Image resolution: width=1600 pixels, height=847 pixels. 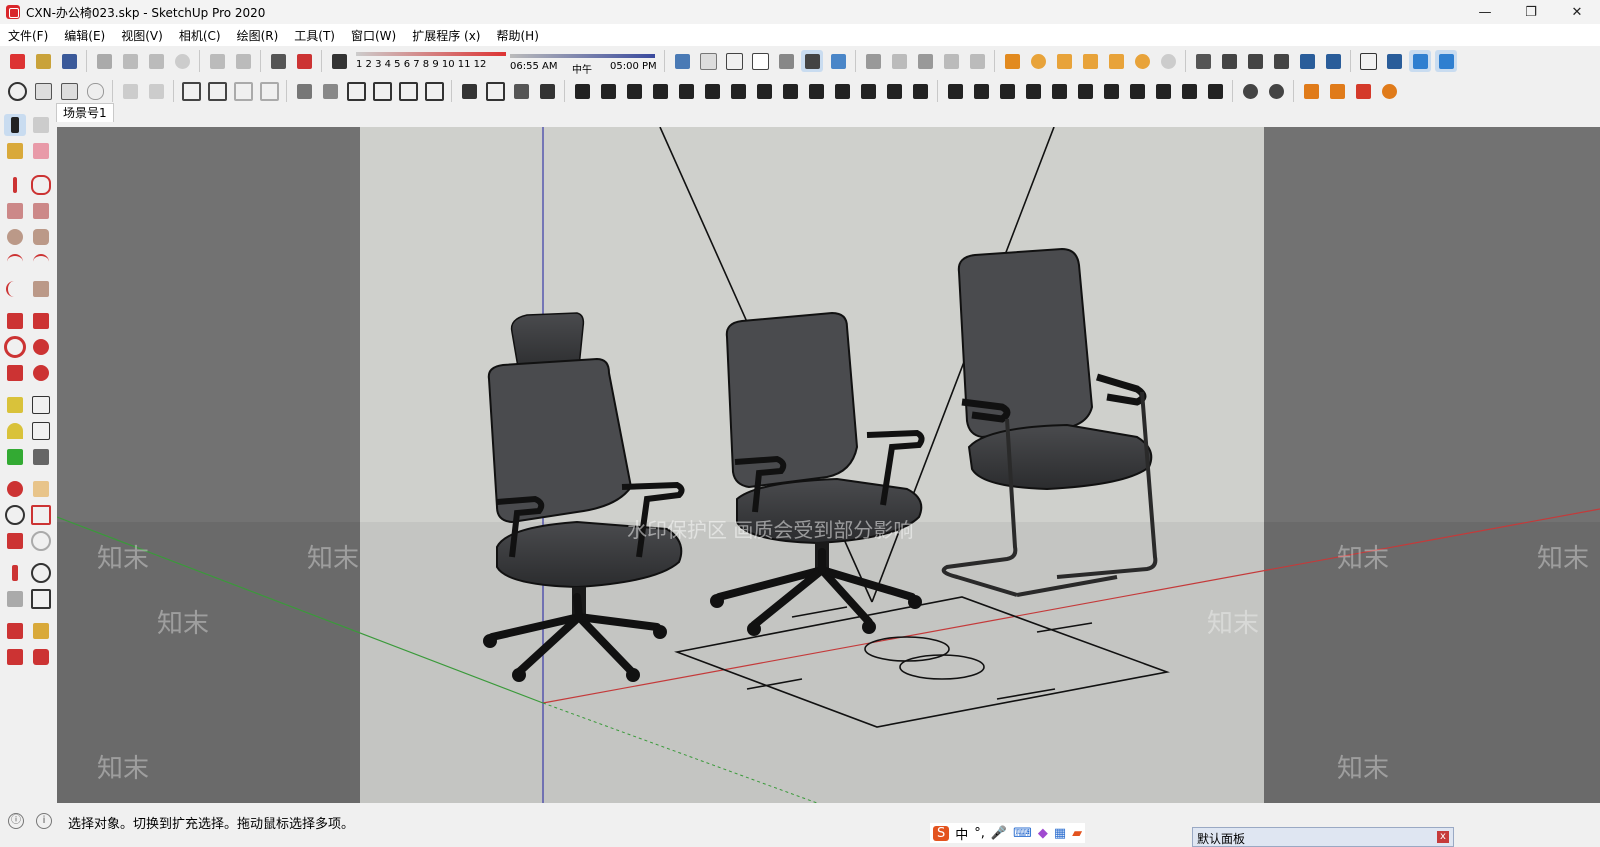 What do you see at coordinates (925, 61) in the screenshot?
I see `extension-warehouse-button` at bounding box center [925, 61].